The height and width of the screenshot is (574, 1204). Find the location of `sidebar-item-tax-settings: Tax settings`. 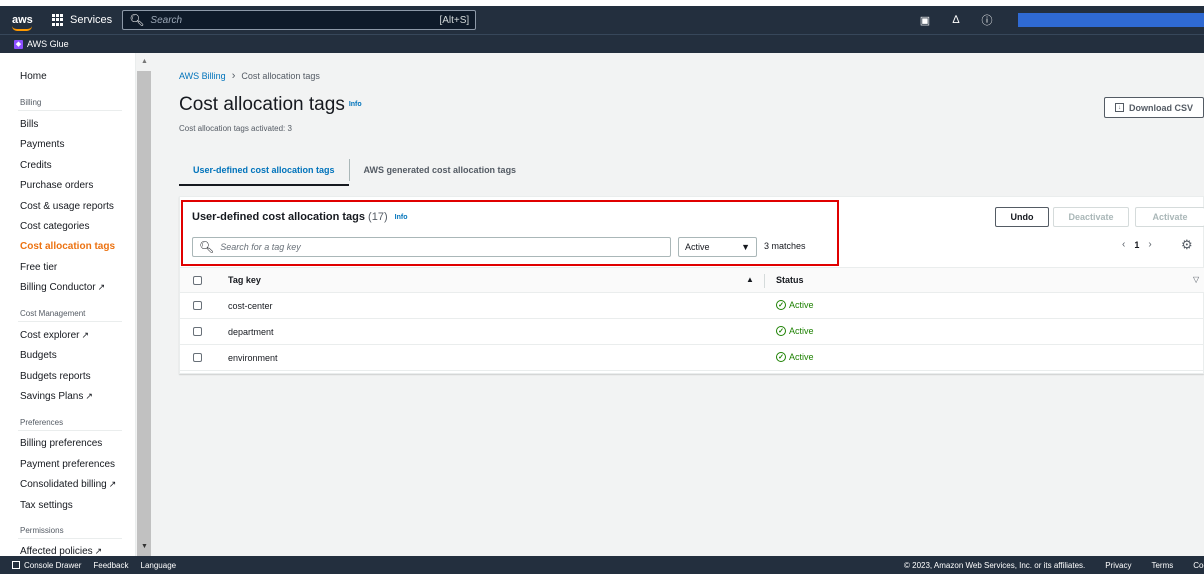

sidebar-item-tax-settings: Tax settings is located at coordinates (46, 505).